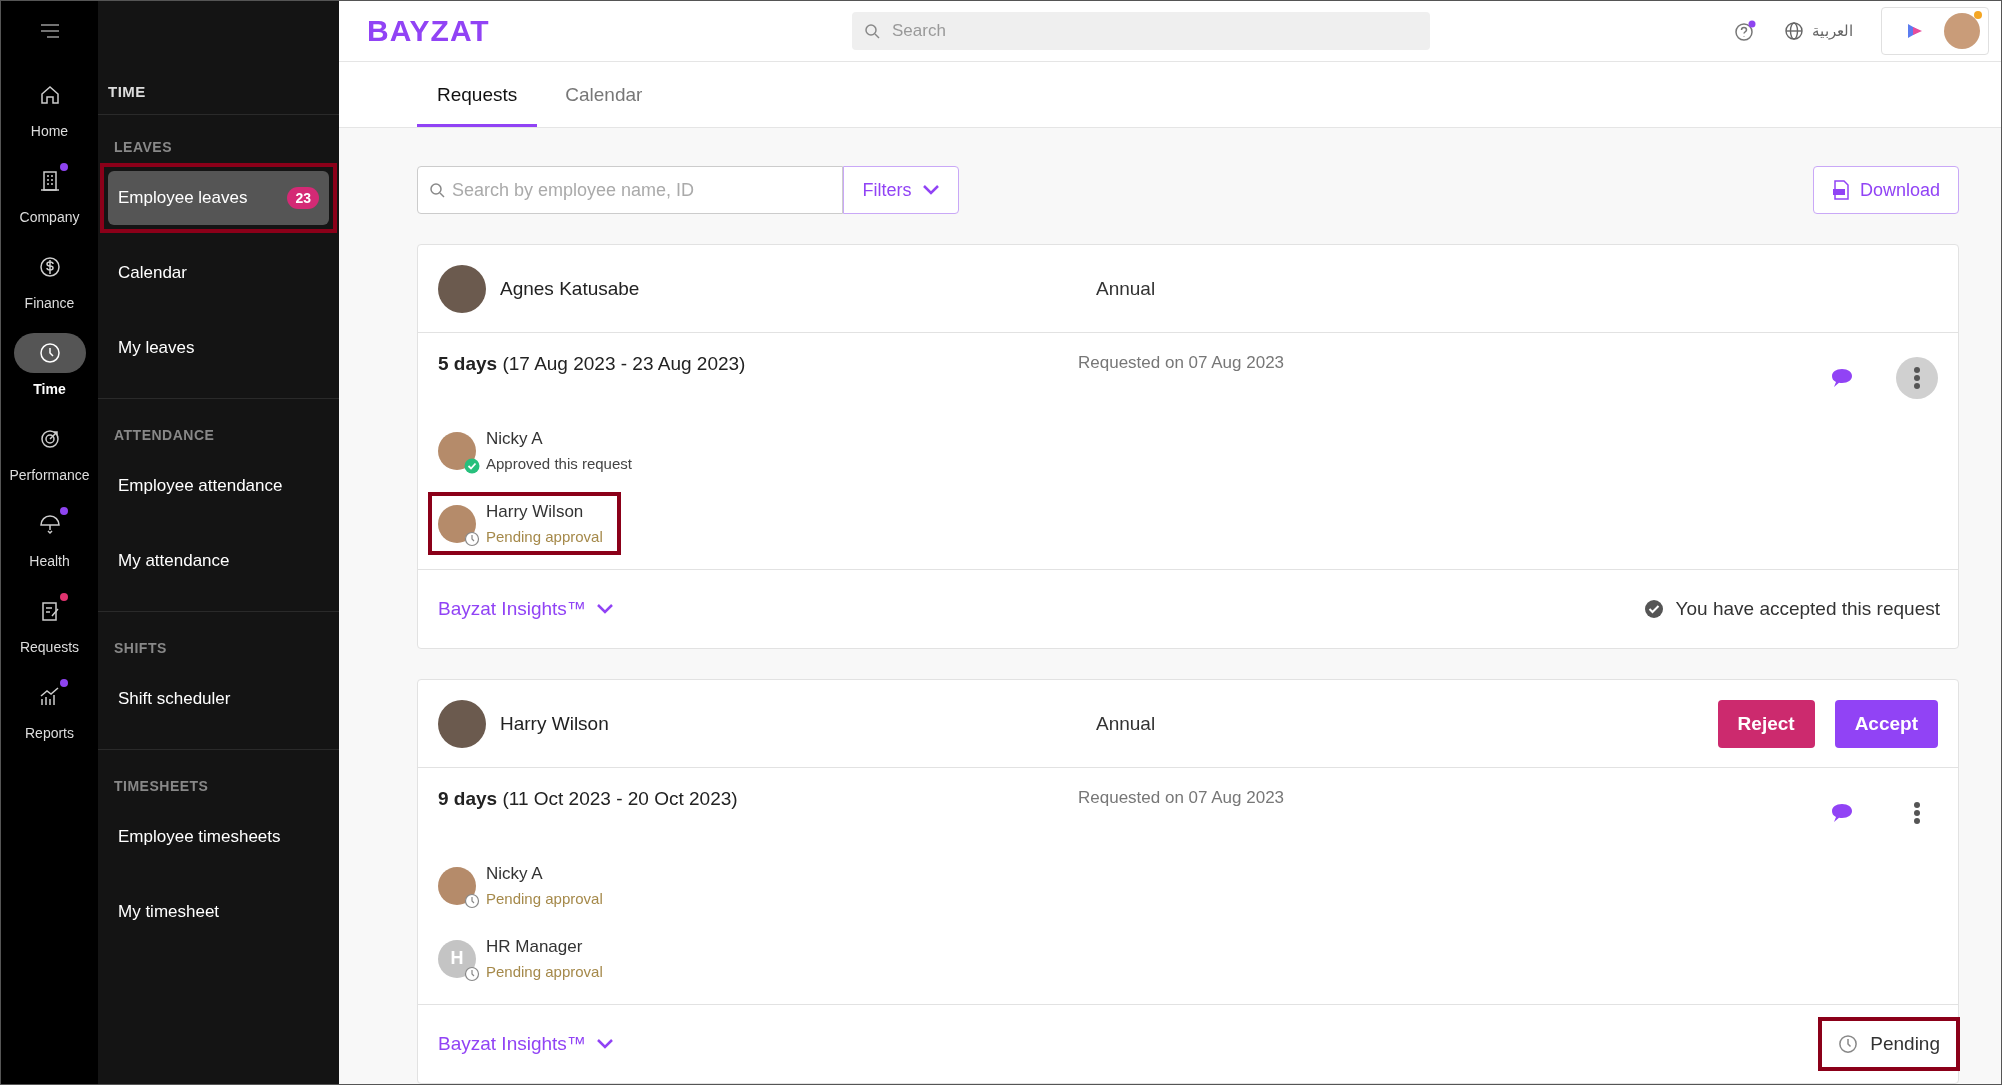 This screenshot has height=1085, width=2002. What do you see at coordinates (49, 131) in the screenshot?
I see `nav-label: Home` at bounding box center [49, 131].